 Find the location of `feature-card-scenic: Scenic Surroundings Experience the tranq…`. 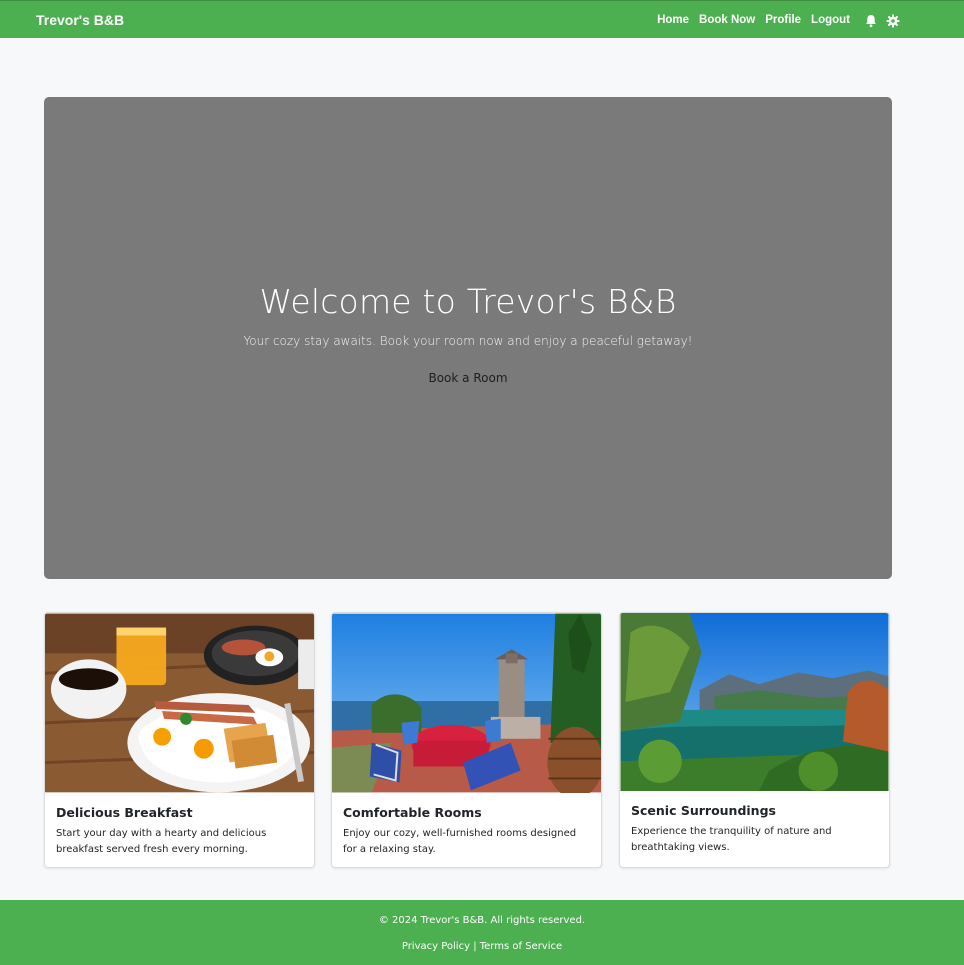

feature-card-scenic: Scenic Surroundings Experience the tranq… is located at coordinates (754, 740).